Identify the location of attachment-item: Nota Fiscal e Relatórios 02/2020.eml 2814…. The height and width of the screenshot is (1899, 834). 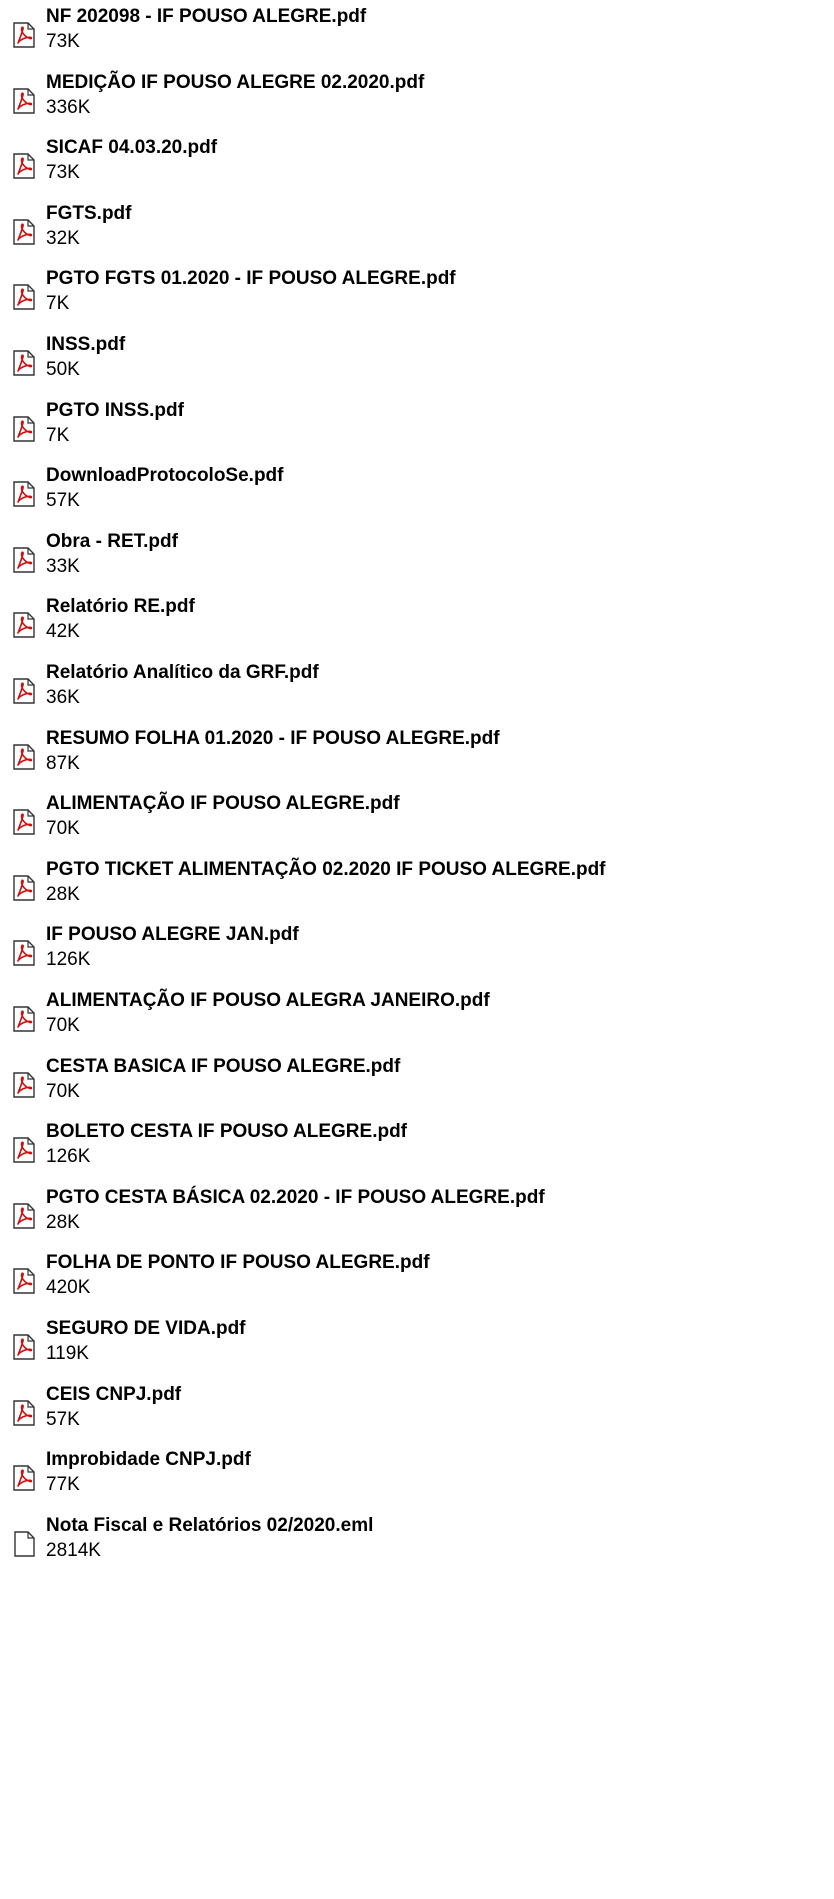
(417, 1542).